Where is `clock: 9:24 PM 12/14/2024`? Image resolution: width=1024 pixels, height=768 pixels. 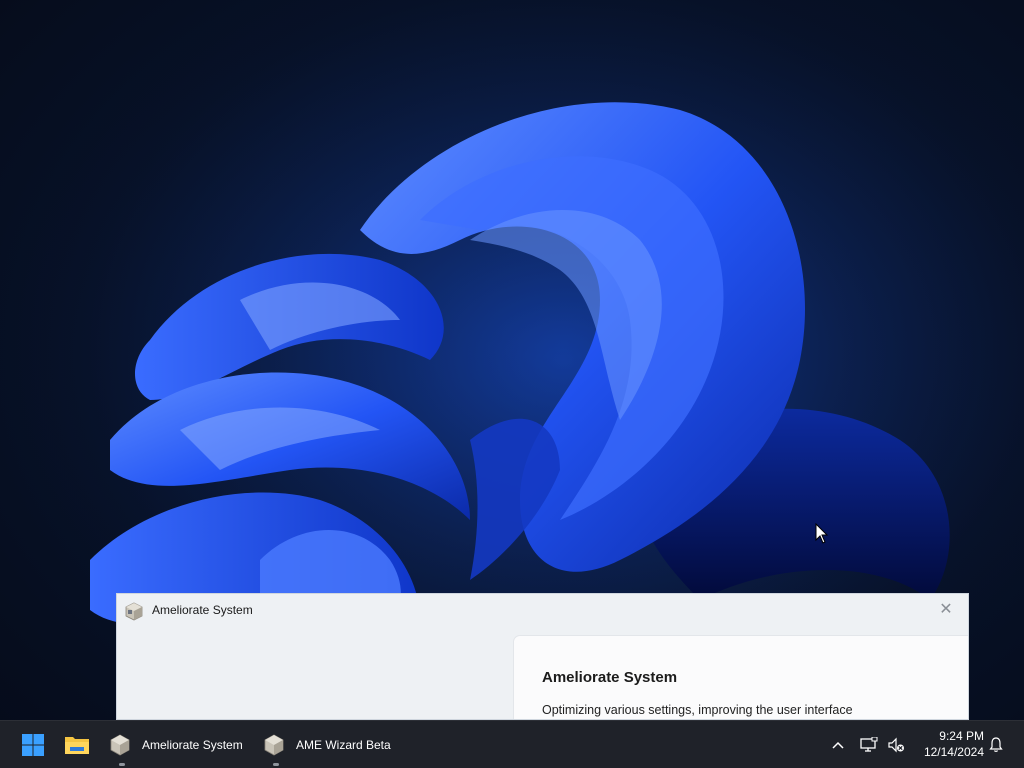 clock: 9:24 PM 12/14/2024 is located at coordinates (948, 744).